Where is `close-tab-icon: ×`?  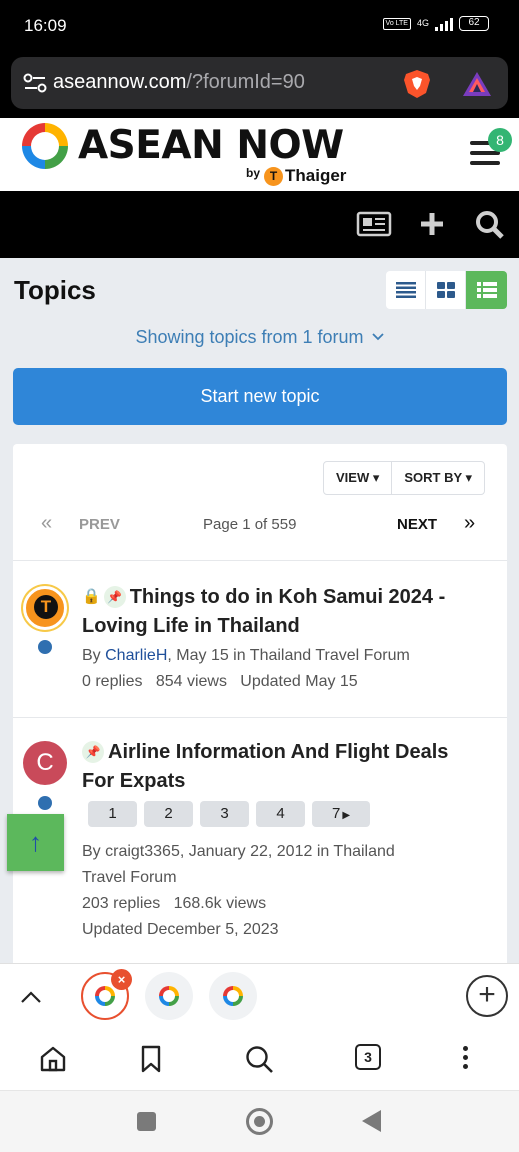
close-tab-icon: × is located at coordinates (121, 979).